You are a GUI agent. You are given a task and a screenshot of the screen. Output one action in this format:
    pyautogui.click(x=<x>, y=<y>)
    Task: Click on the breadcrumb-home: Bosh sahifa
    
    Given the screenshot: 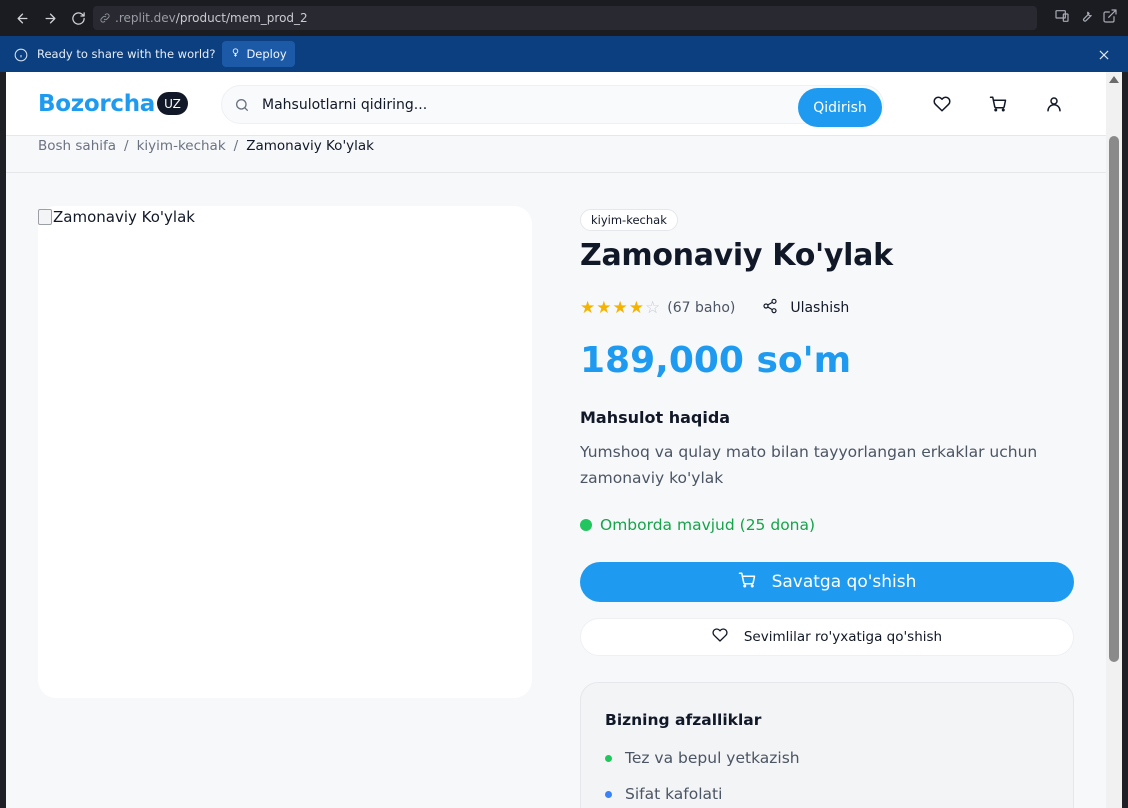 What is the action you would take?
    pyautogui.click(x=77, y=146)
    